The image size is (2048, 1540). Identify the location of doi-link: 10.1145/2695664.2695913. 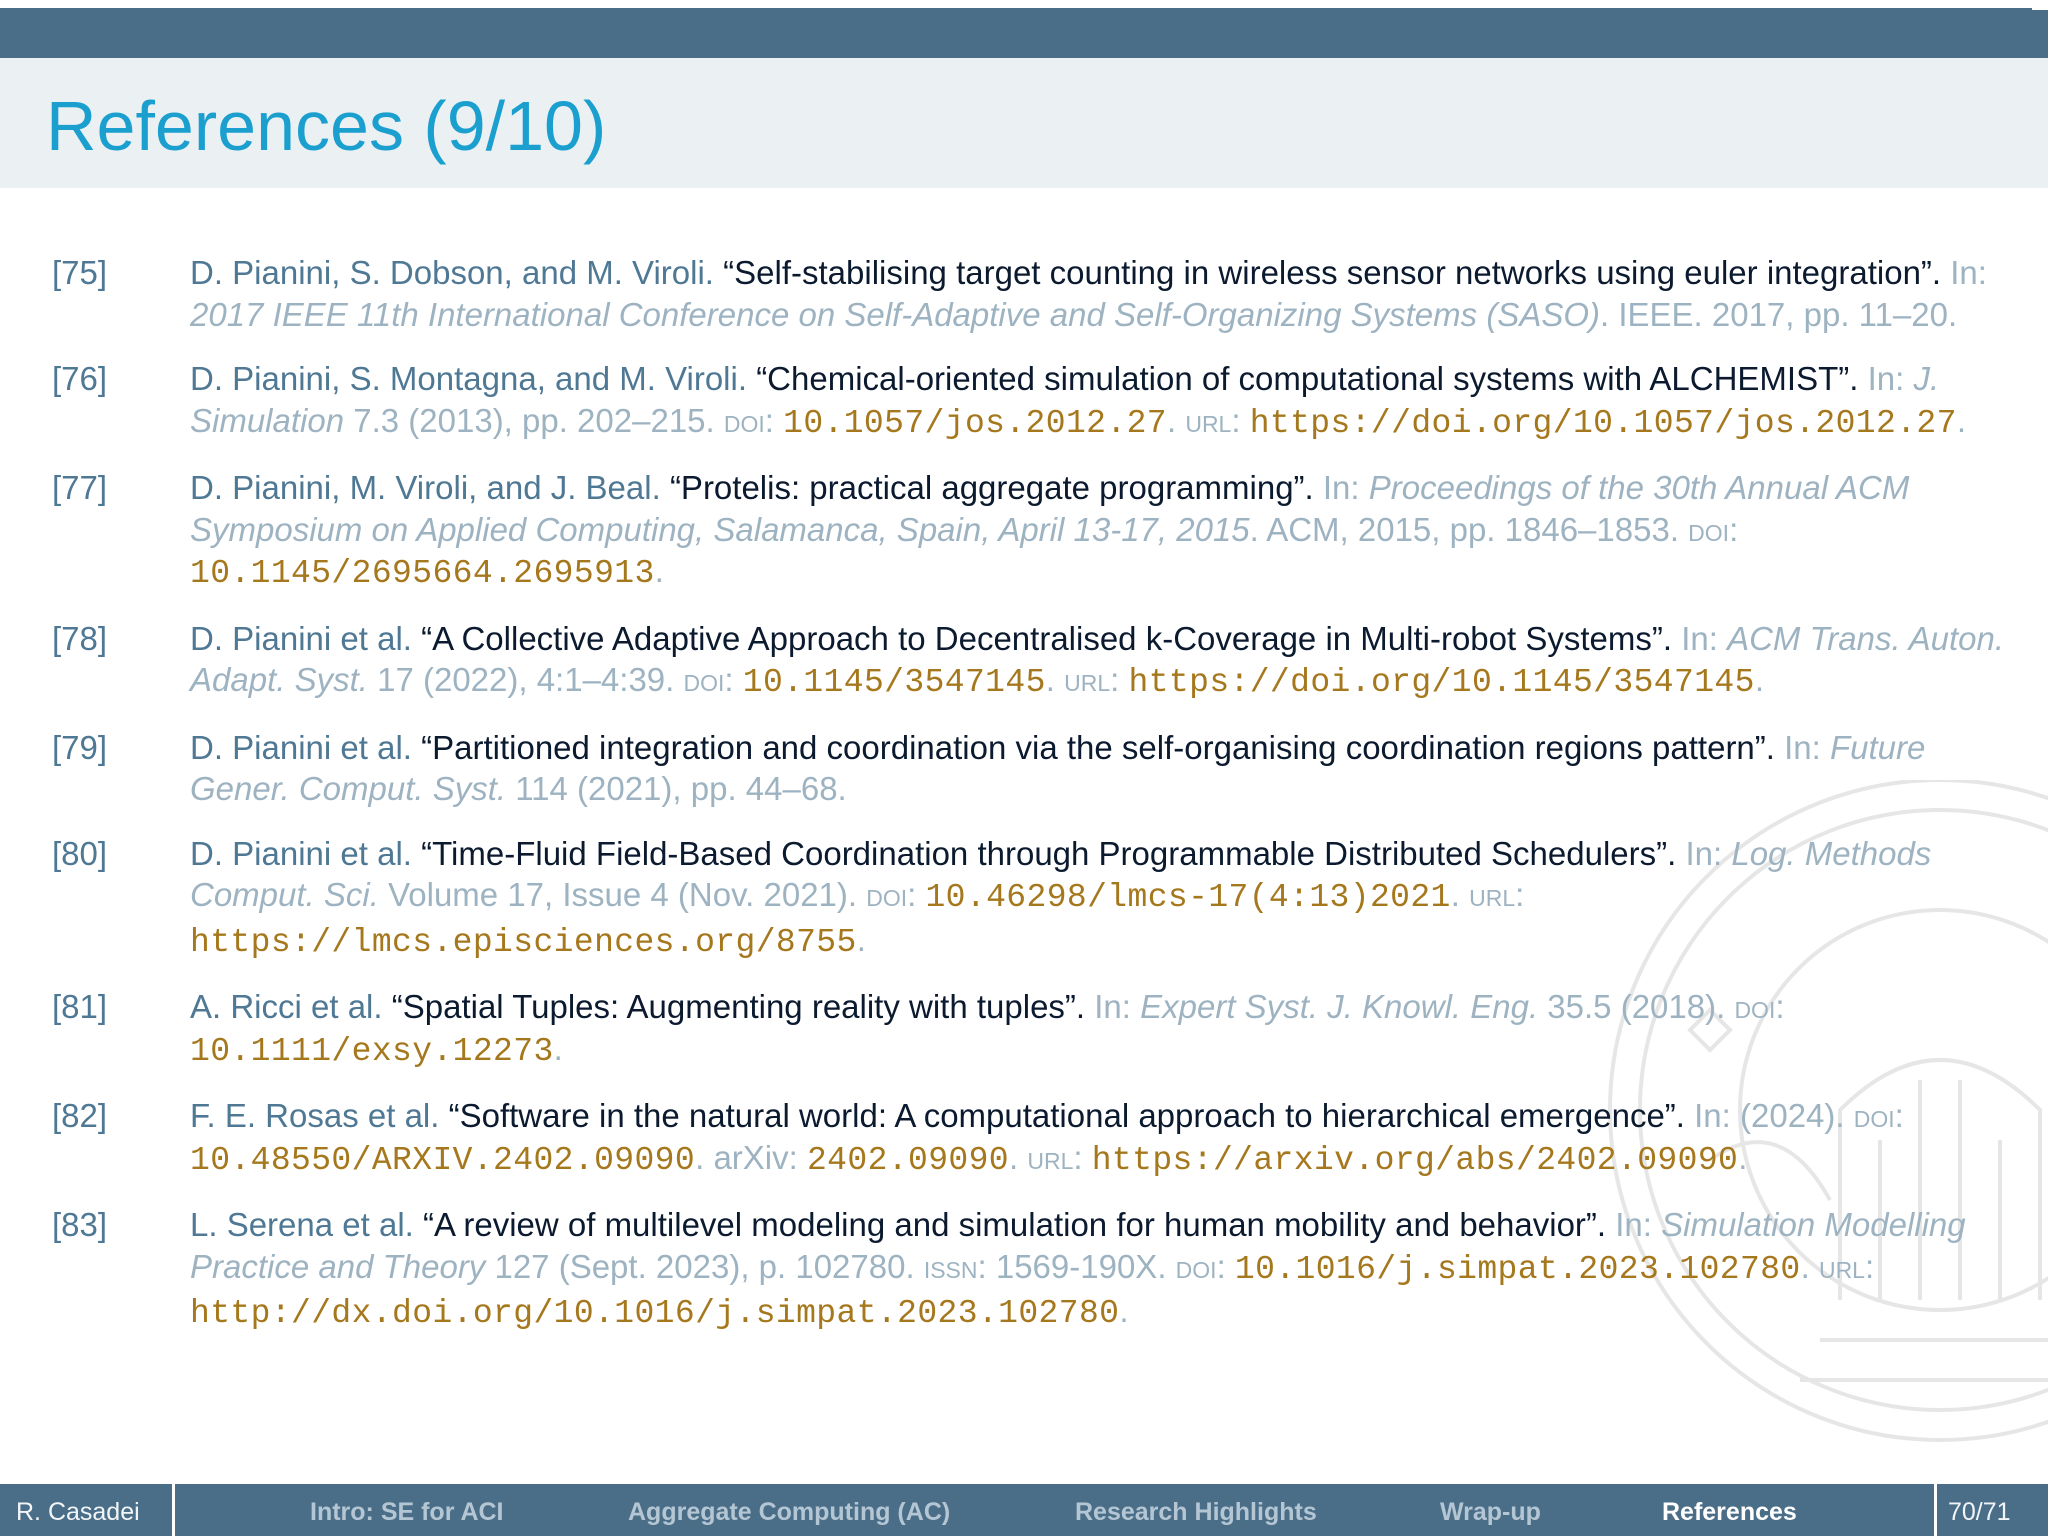
(422, 573).